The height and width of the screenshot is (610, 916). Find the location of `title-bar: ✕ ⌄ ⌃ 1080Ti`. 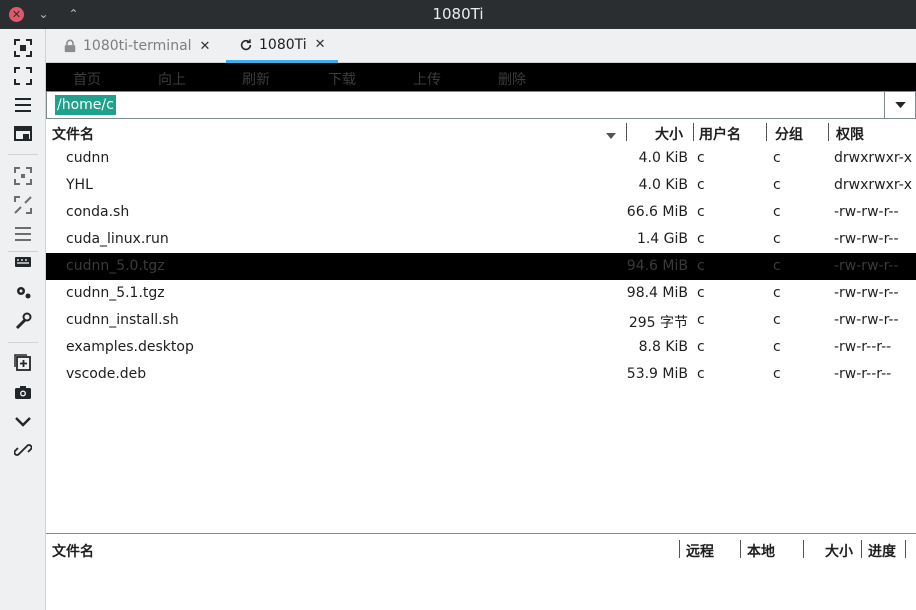

title-bar: ✕ ⌄ ⌃ 1080Ti is located at coordinates (458, 14).